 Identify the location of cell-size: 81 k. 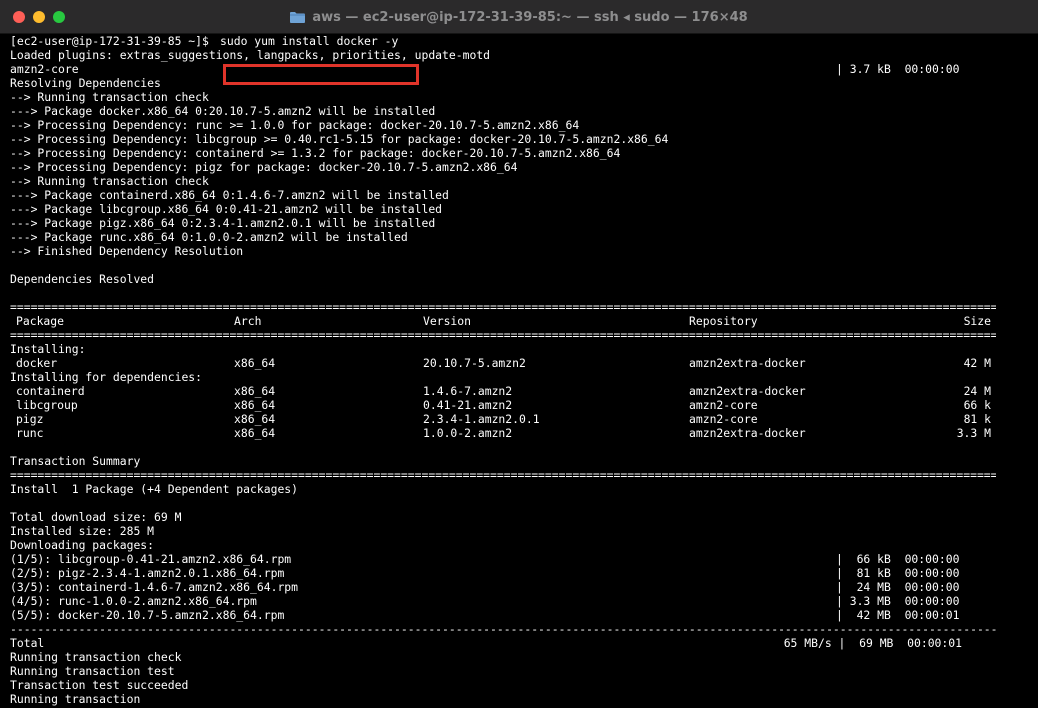
(977, 419).